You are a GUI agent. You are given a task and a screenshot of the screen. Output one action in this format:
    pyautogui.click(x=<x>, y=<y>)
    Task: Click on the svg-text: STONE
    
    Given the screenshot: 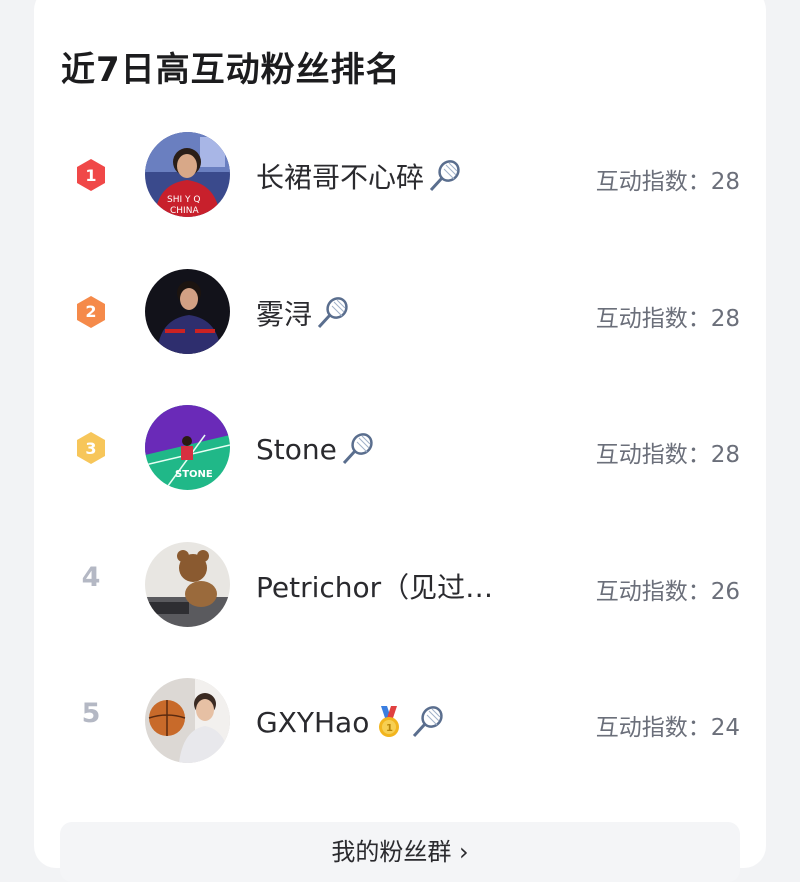 What is the action you would take?
    pyautogui.click(x=194, y=474)
    